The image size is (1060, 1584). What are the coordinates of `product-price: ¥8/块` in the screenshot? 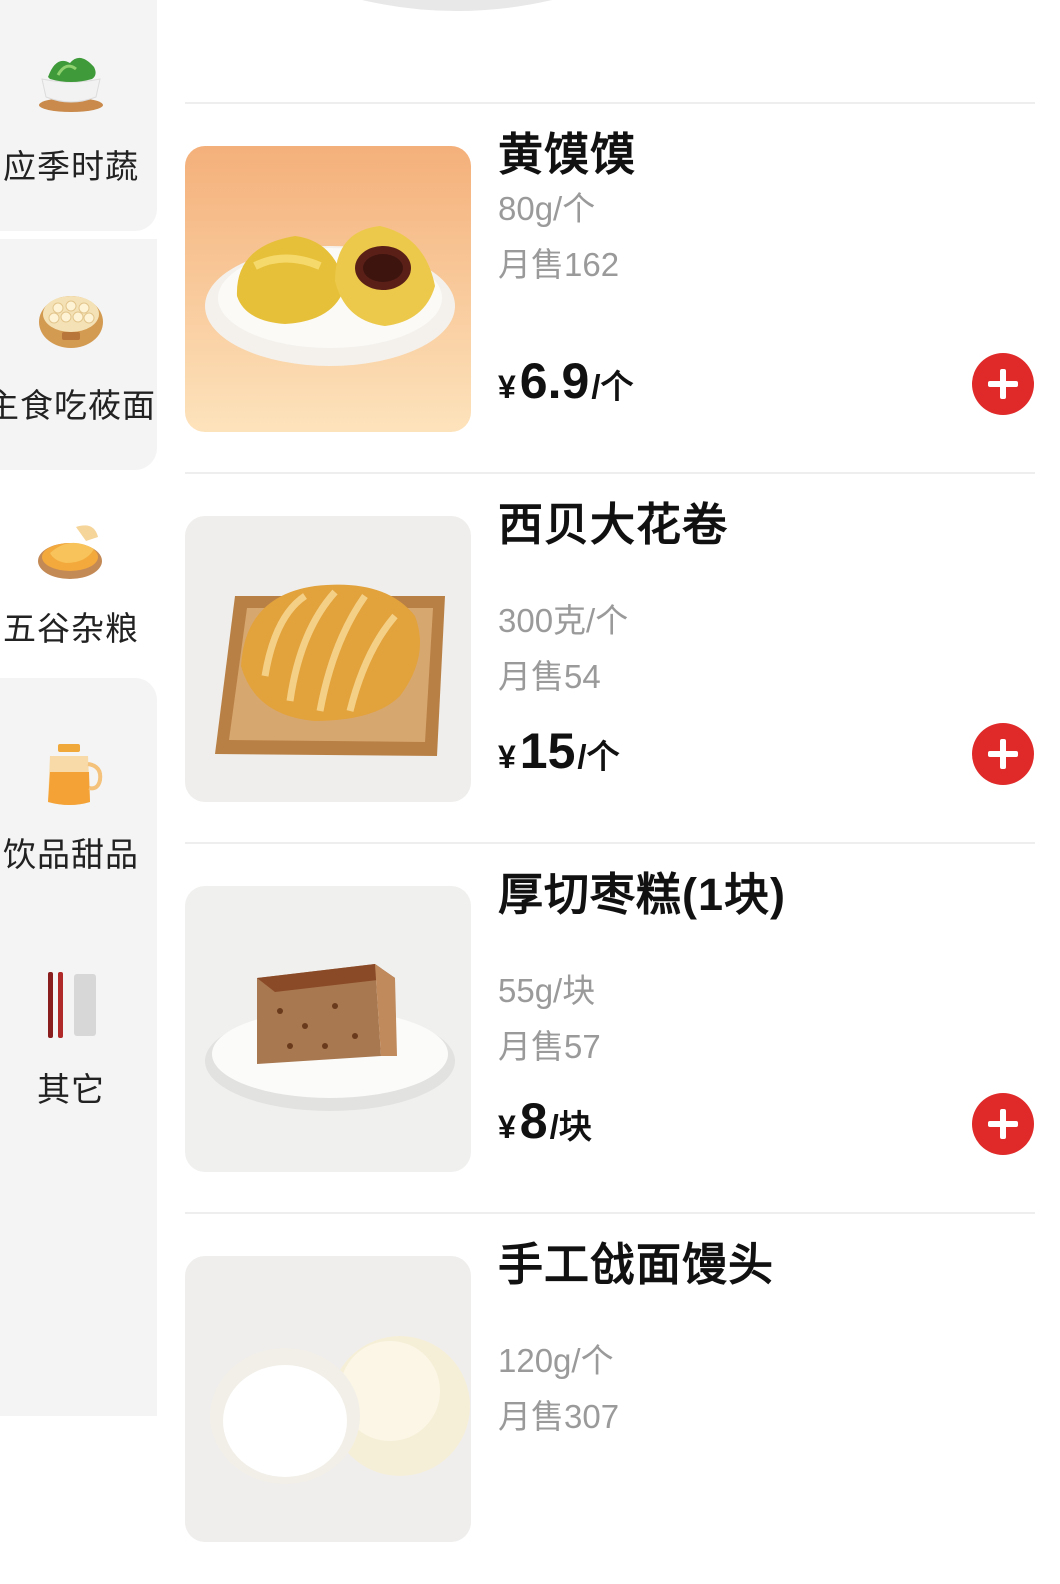 It's located at (545, 1121).